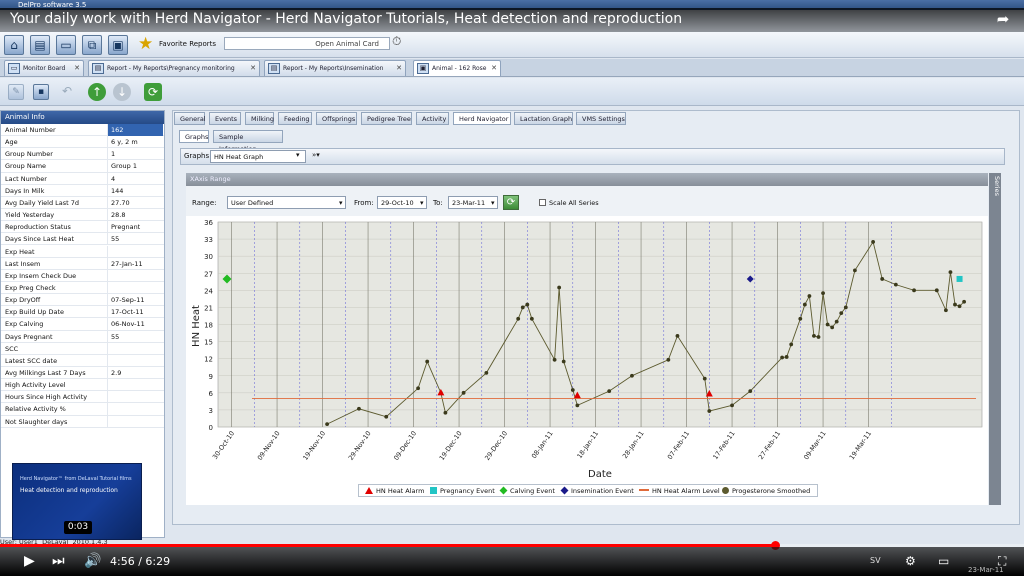 The height and width of the screenshot is (576, 1024). I want to click on edit-icon: ✎, so click(16, 92).